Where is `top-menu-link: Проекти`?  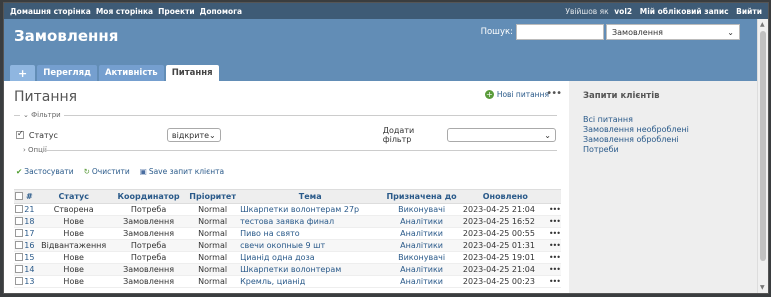
top-menu-link: Проекти is located at coordinates (176, 11).